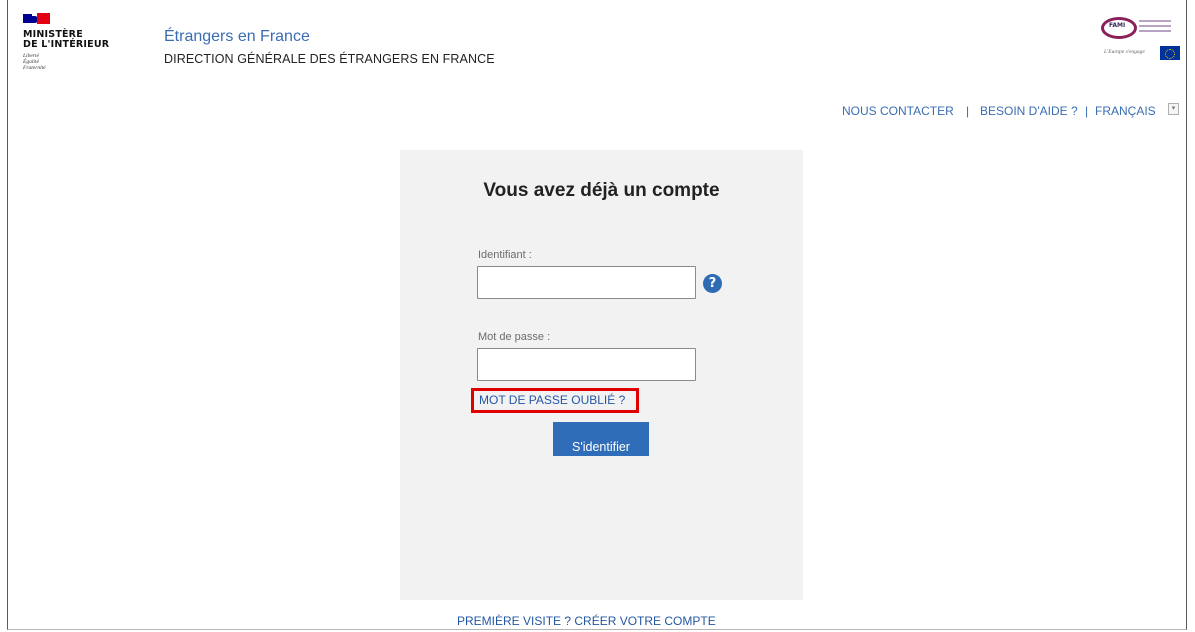  I want to click on fami-caption-lines, so click(1155, 27).